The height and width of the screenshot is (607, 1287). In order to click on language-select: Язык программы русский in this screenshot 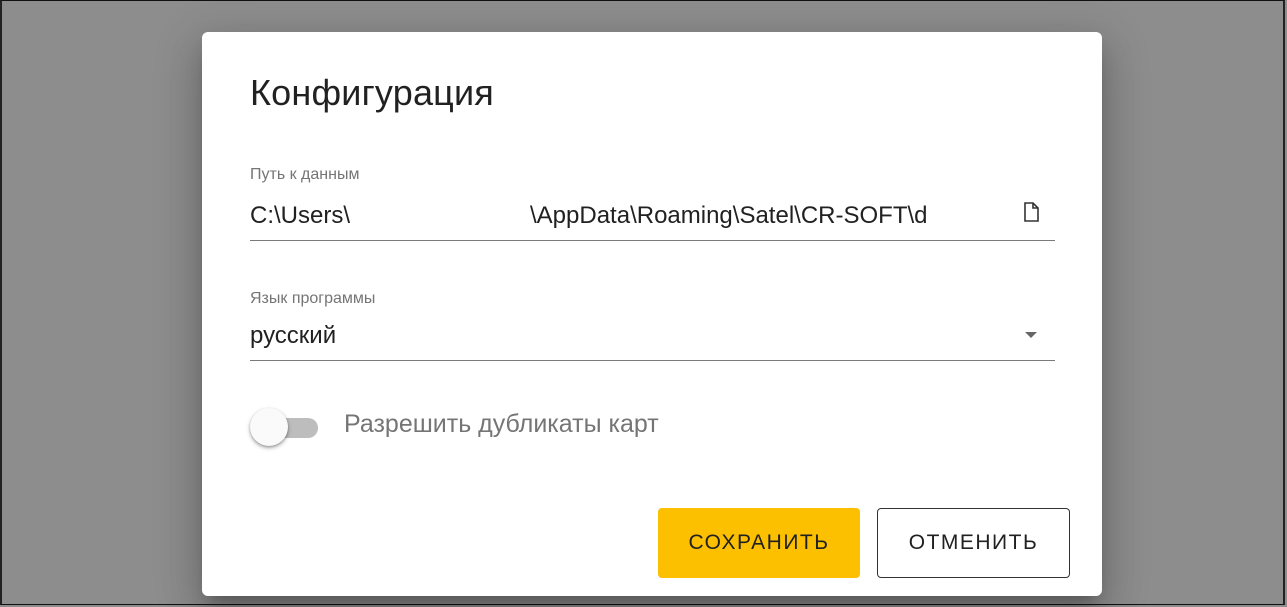, I will do `click(652, 323)`.